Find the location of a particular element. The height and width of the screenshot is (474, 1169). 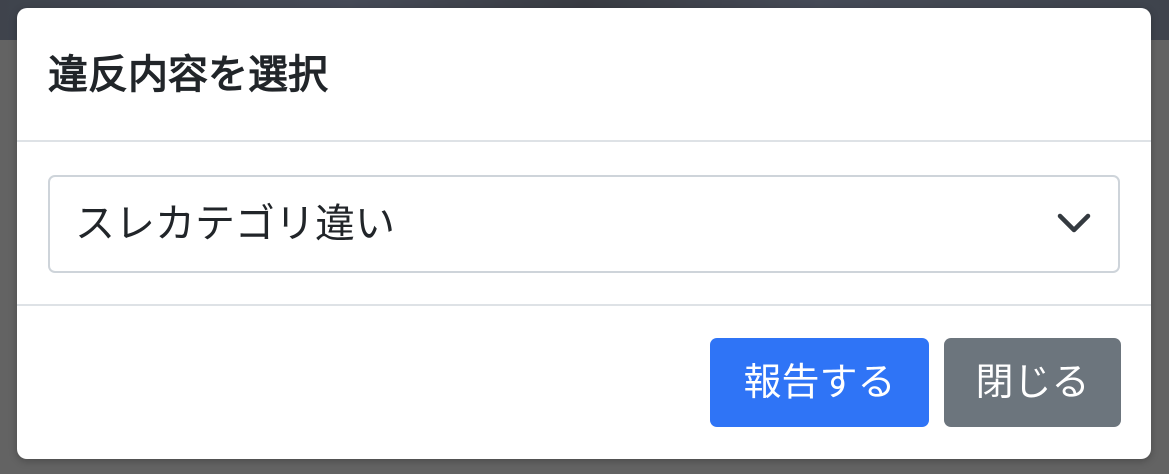

chevron-down-icon is located at coordinates (1074, 223).